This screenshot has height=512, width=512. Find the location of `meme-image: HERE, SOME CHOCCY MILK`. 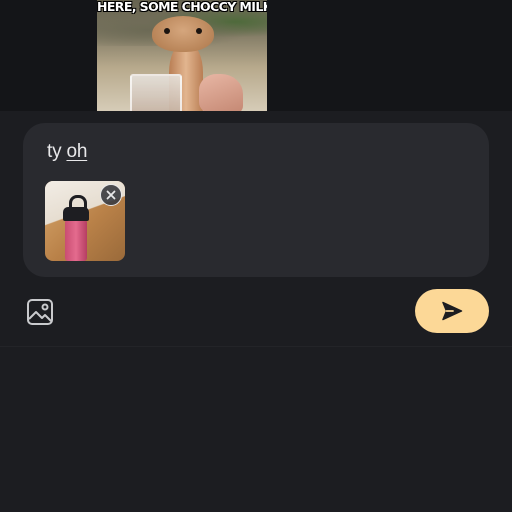

meme-image: HERE, SOME CHOCCY MILK is located at coordinates (182, 55).